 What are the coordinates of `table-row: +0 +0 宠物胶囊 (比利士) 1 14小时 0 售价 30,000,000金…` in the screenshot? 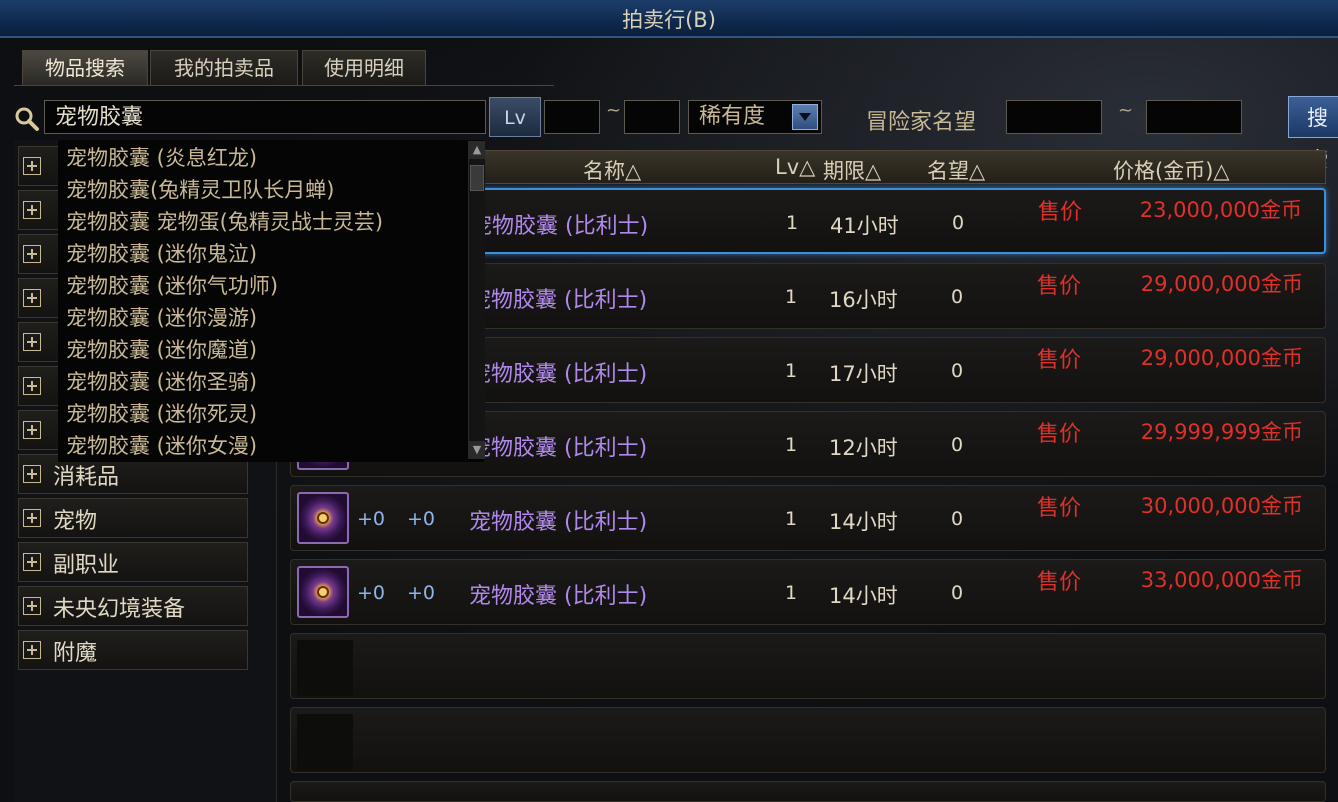 It's located at (808, 518).